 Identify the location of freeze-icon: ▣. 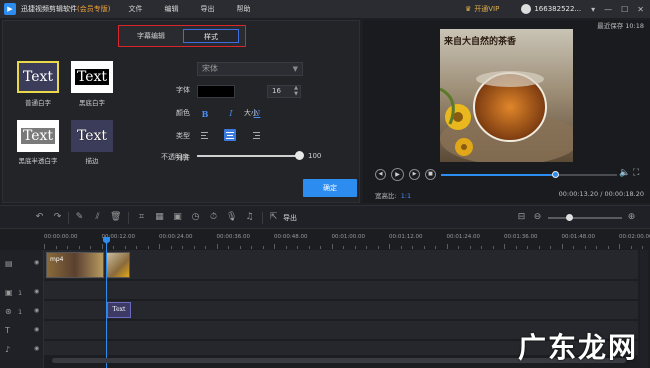
(177, 217).